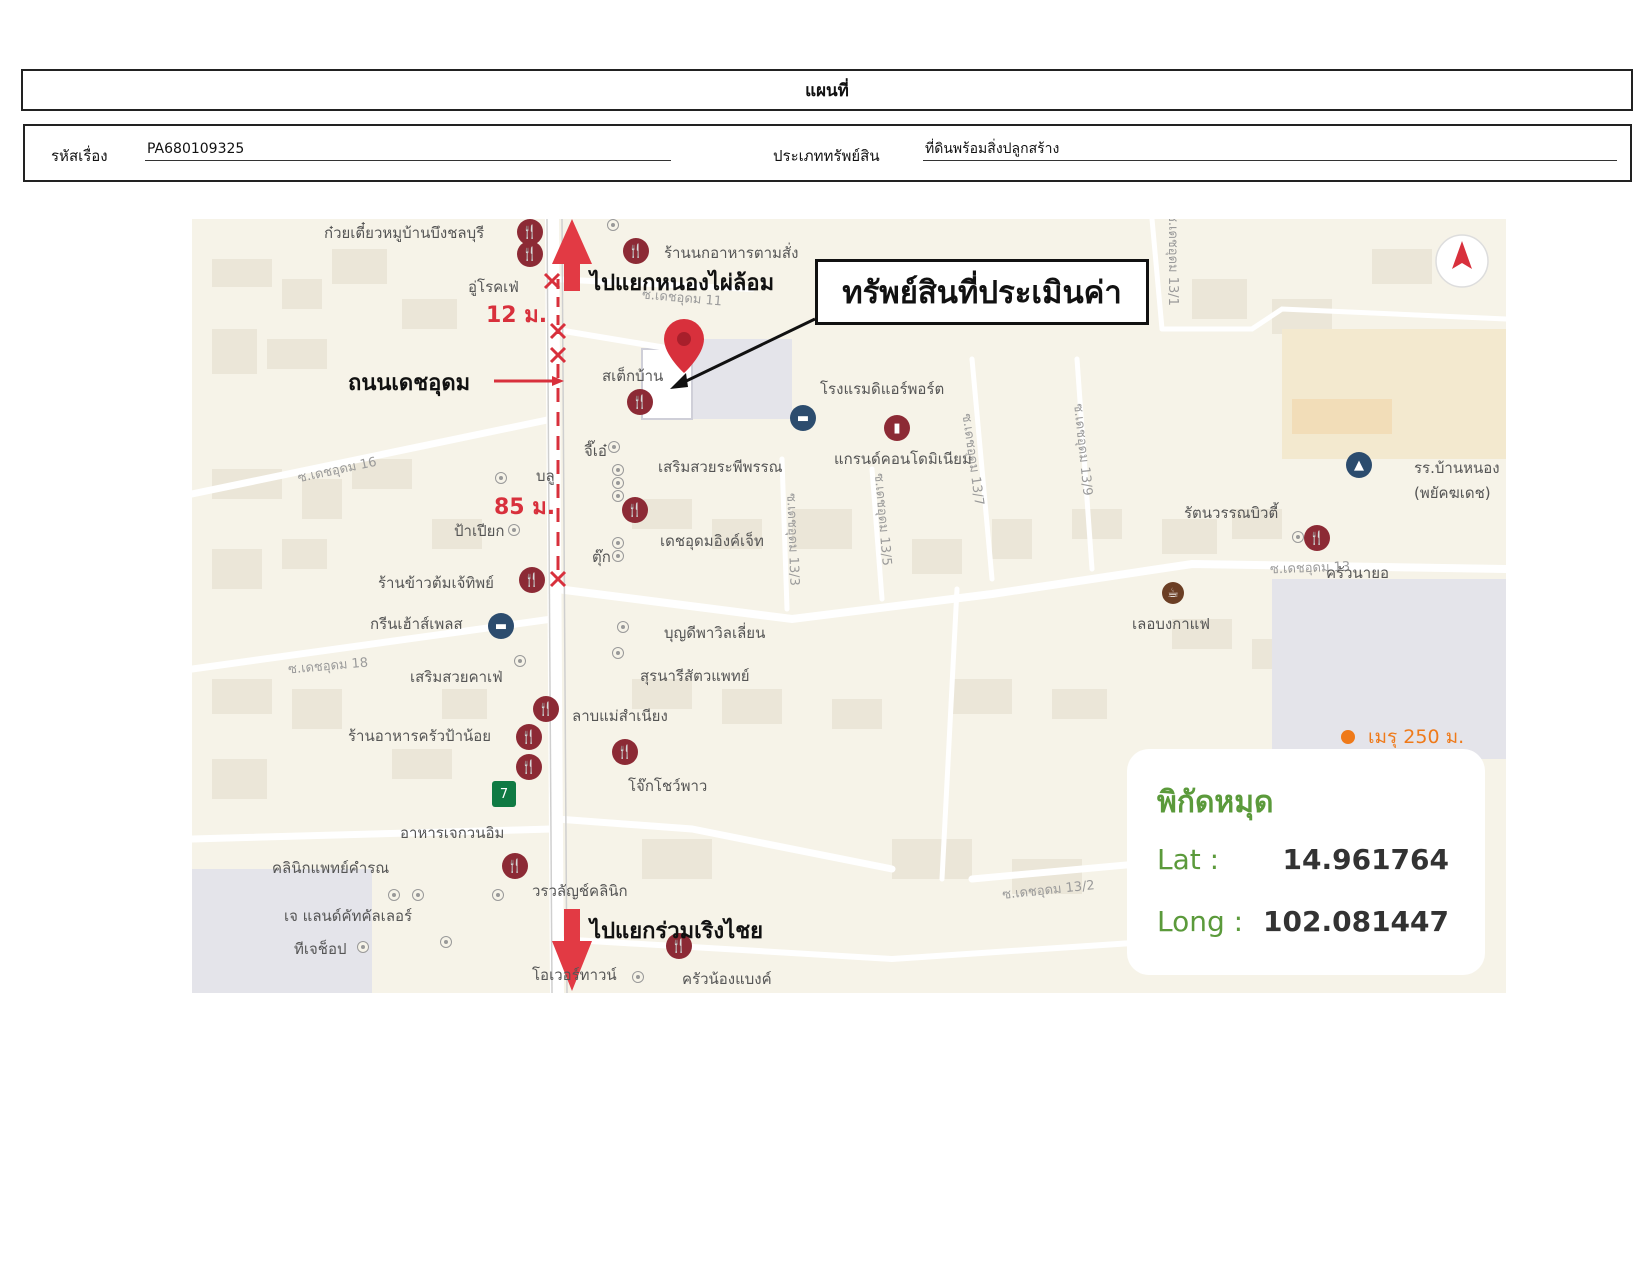  What do you see at coordinates (574, 975) in the screenshot?
I see `place-label: โอเวอร์ทาวน์` at bounding box center [574, 975].